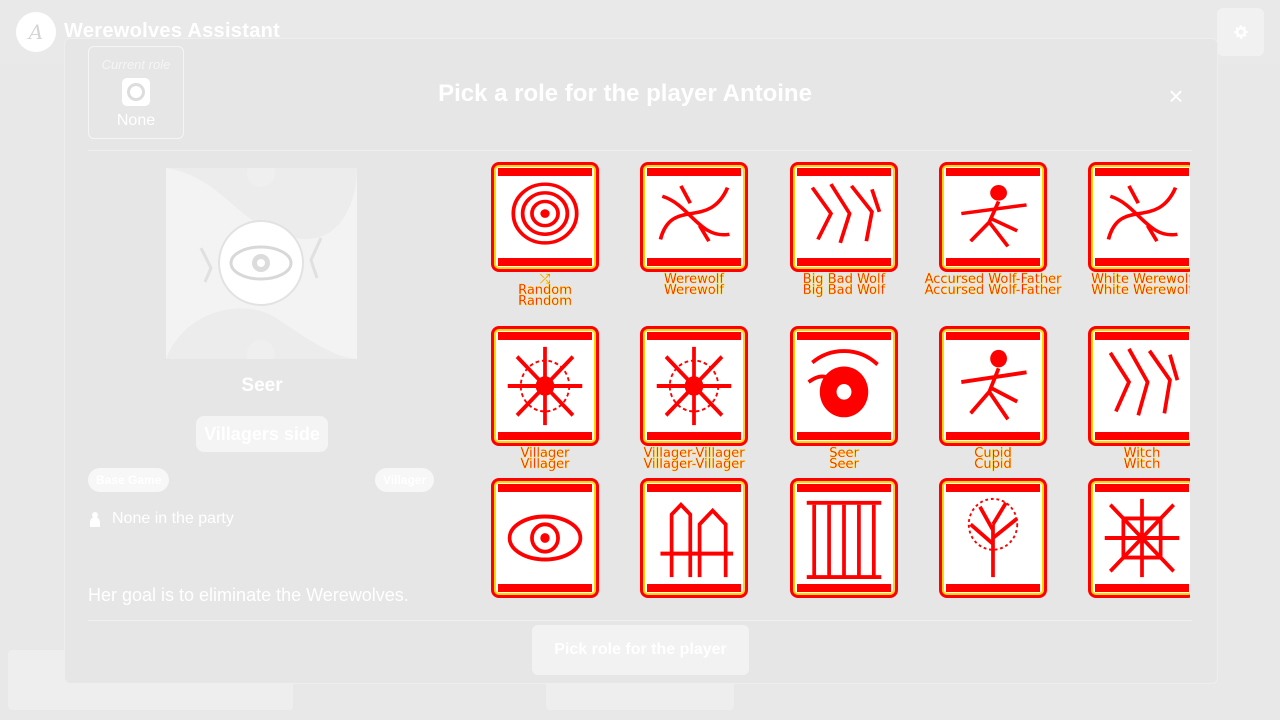 This screenshot has height=720, width=1280. What do you see at coordinates (844, 464) in the screenshot?
I see `role-label-text: Seer` at bounding box center [844, 464].